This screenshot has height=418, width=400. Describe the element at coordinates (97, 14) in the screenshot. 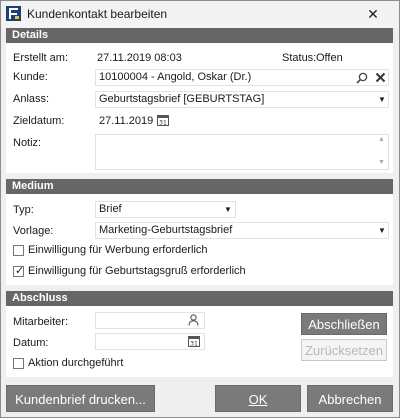

I see `window-title: Kundenkontakt bearbeiten` at that location.